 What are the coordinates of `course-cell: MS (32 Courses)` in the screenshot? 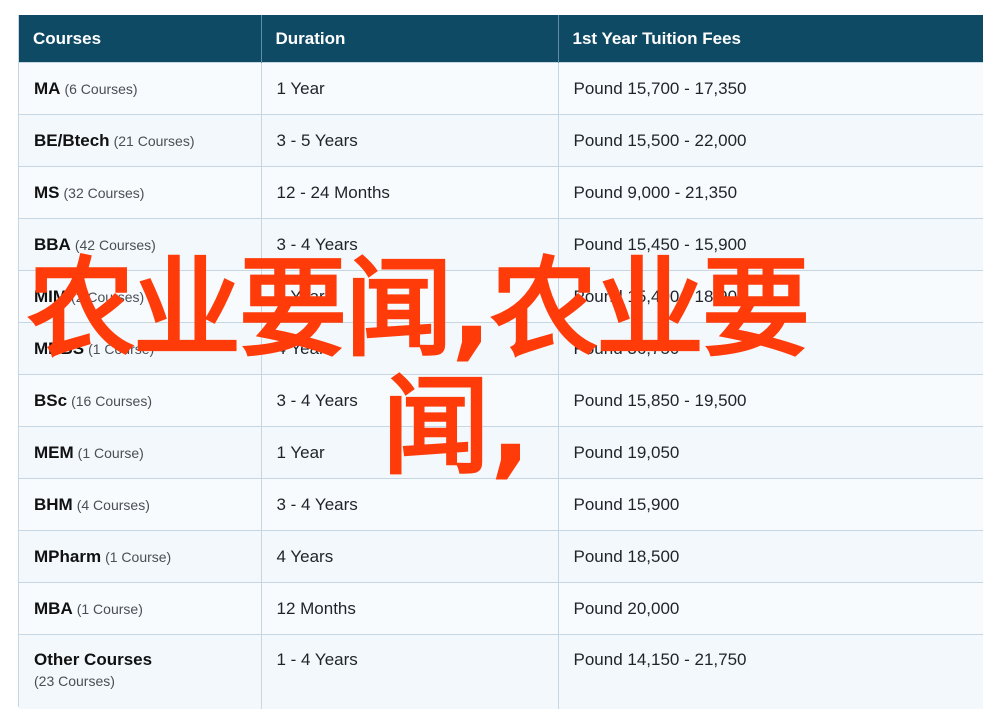 It's located at (140, 192).